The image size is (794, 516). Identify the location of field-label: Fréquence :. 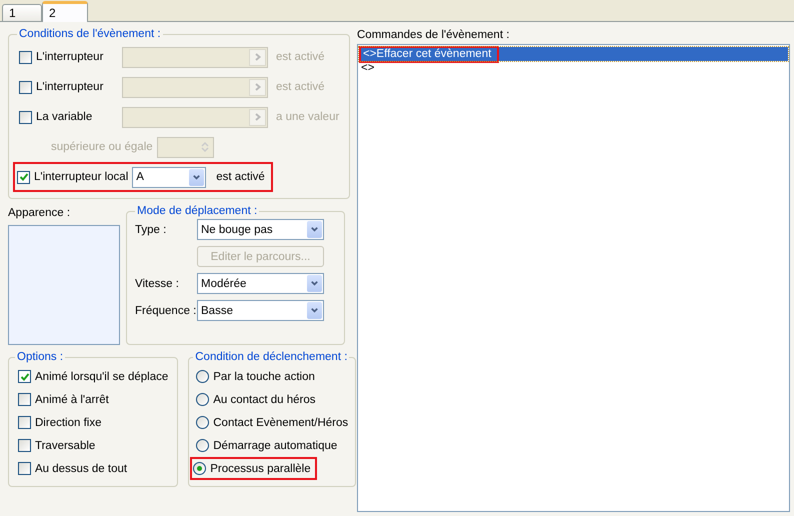
(166, 310).